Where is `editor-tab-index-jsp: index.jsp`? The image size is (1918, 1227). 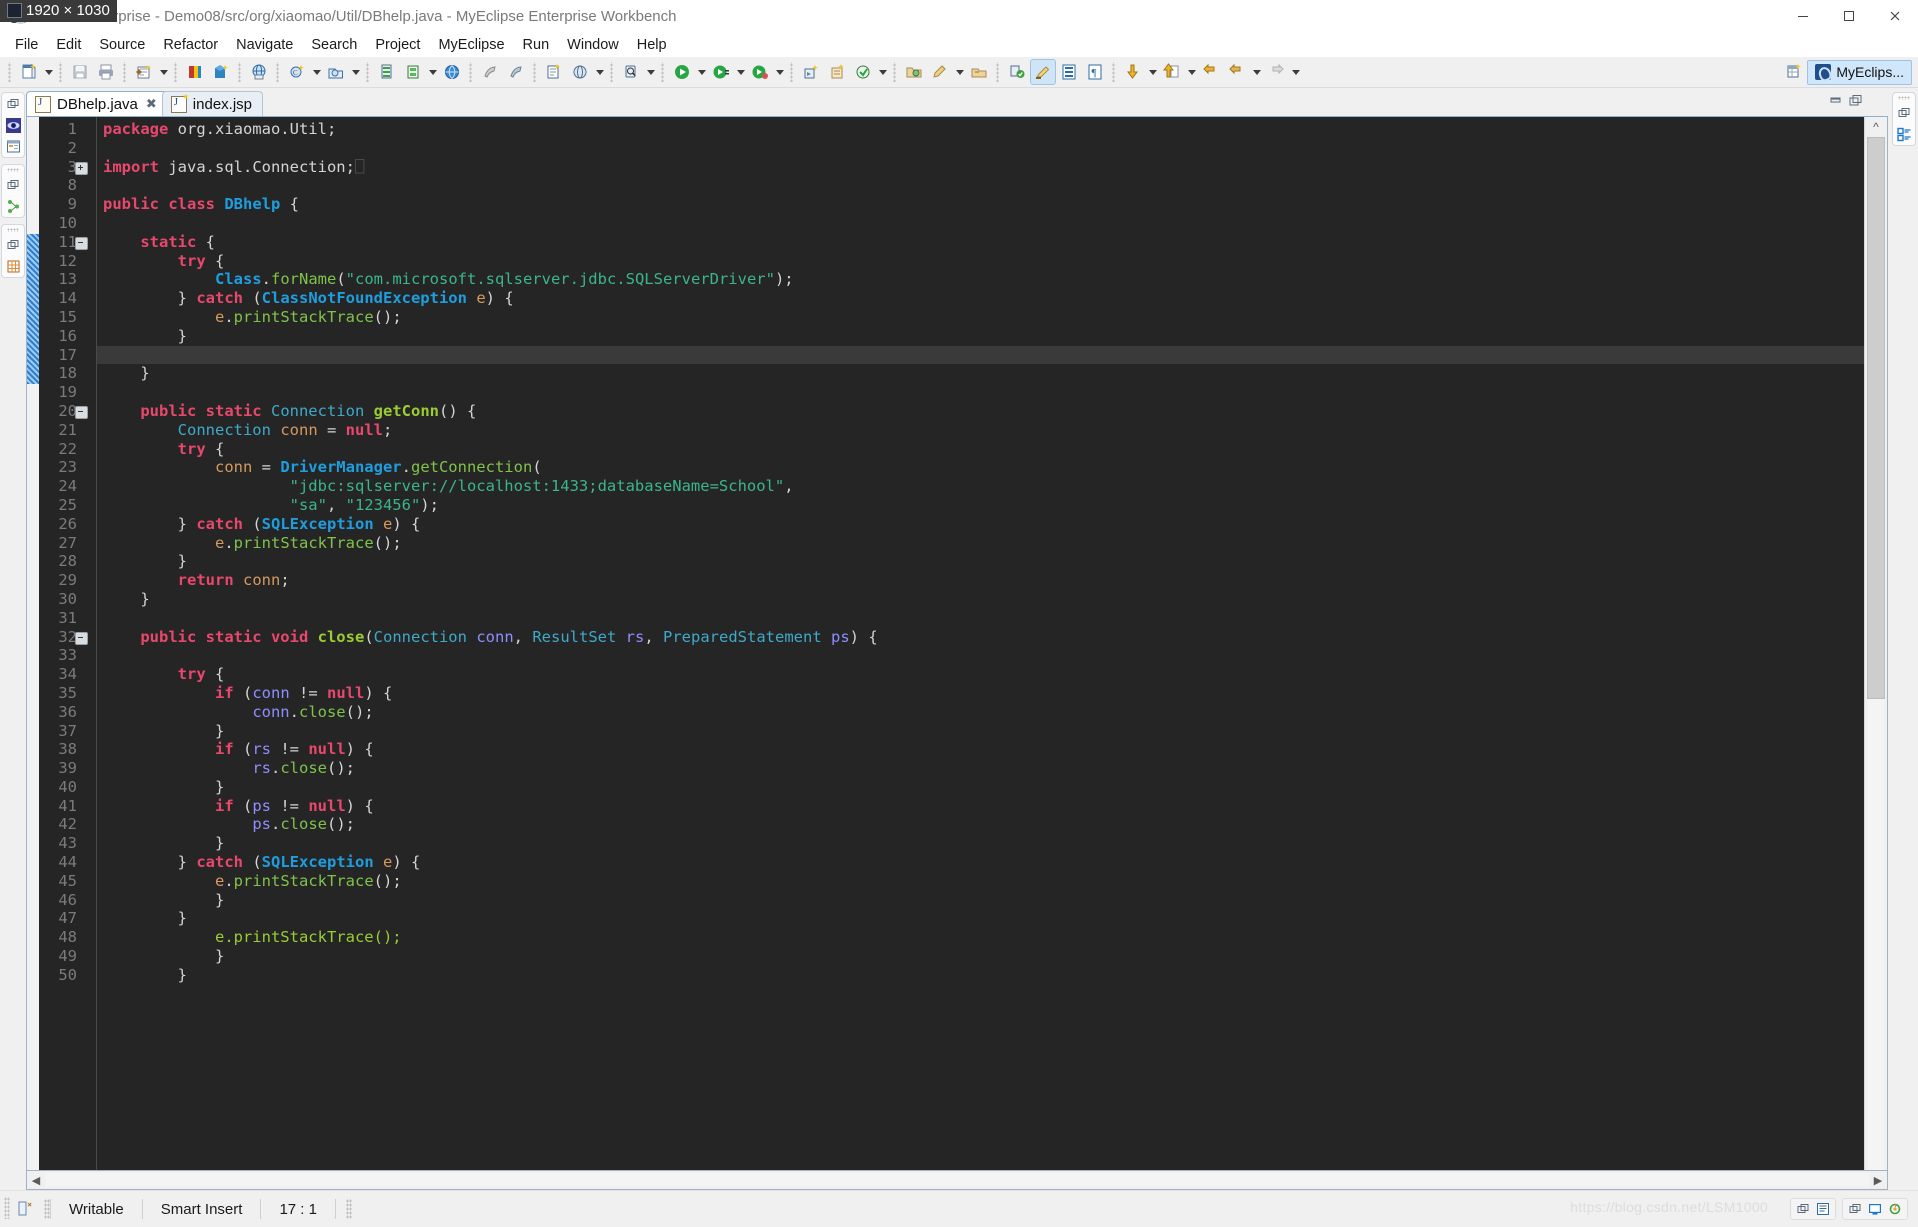
editor-tab-index-jsp: index.jsp is located at coordinates (212, 103).